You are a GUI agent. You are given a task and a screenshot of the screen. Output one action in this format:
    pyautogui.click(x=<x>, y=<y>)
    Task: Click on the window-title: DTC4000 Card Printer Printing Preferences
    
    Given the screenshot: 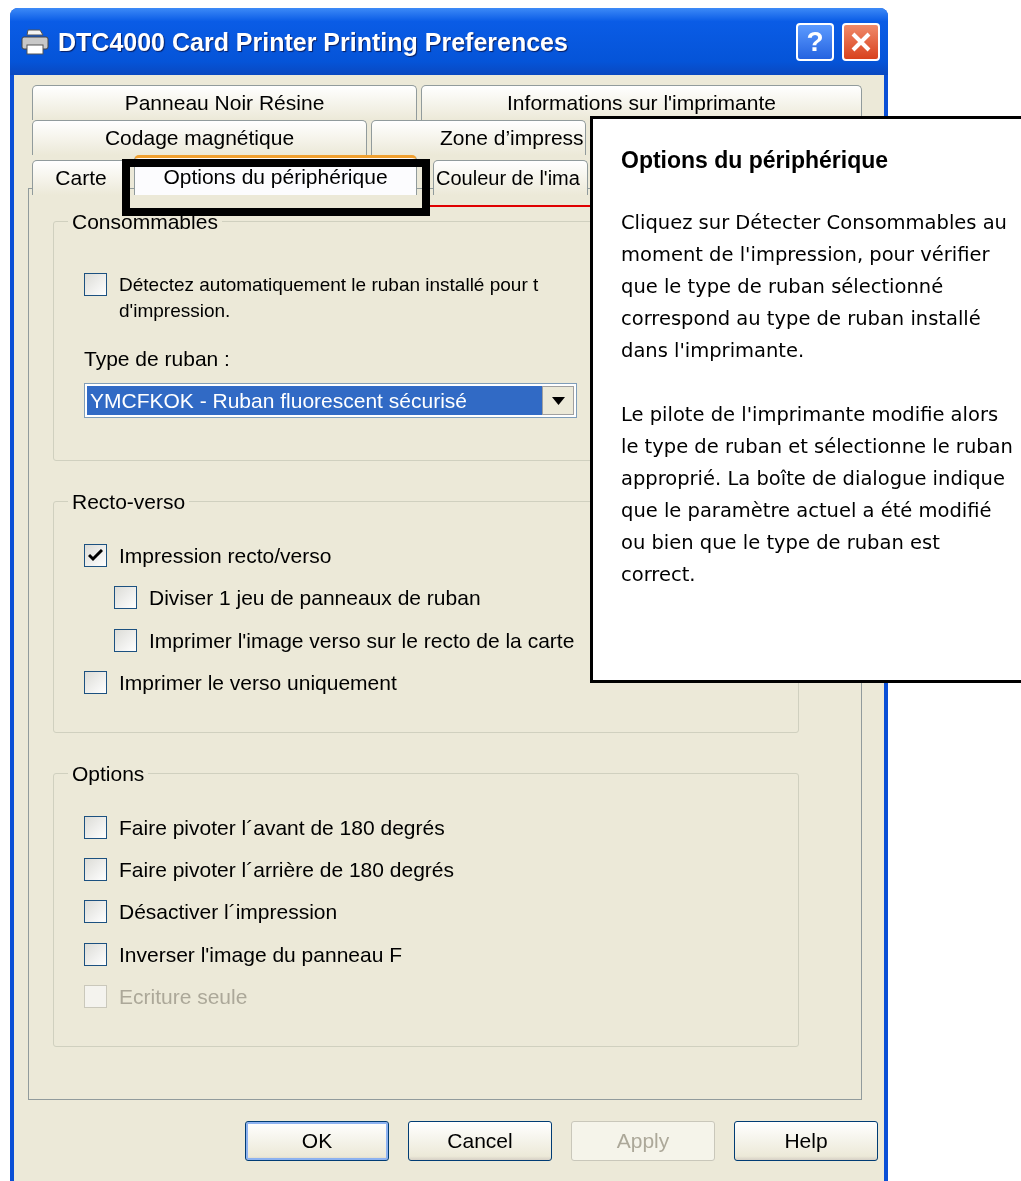 What is the action you would take?
    pyautogui.click(x=313, y=41)
    